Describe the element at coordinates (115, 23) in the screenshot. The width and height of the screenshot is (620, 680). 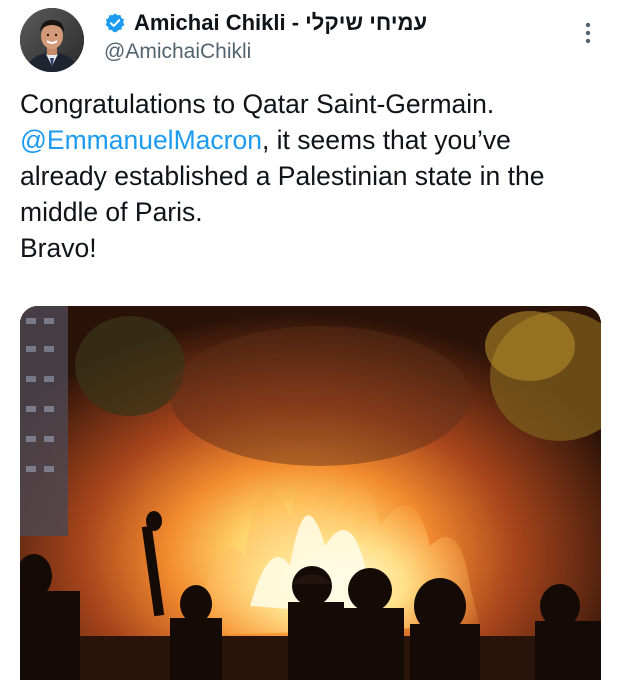
I see `verified-badge-icon` at that location.